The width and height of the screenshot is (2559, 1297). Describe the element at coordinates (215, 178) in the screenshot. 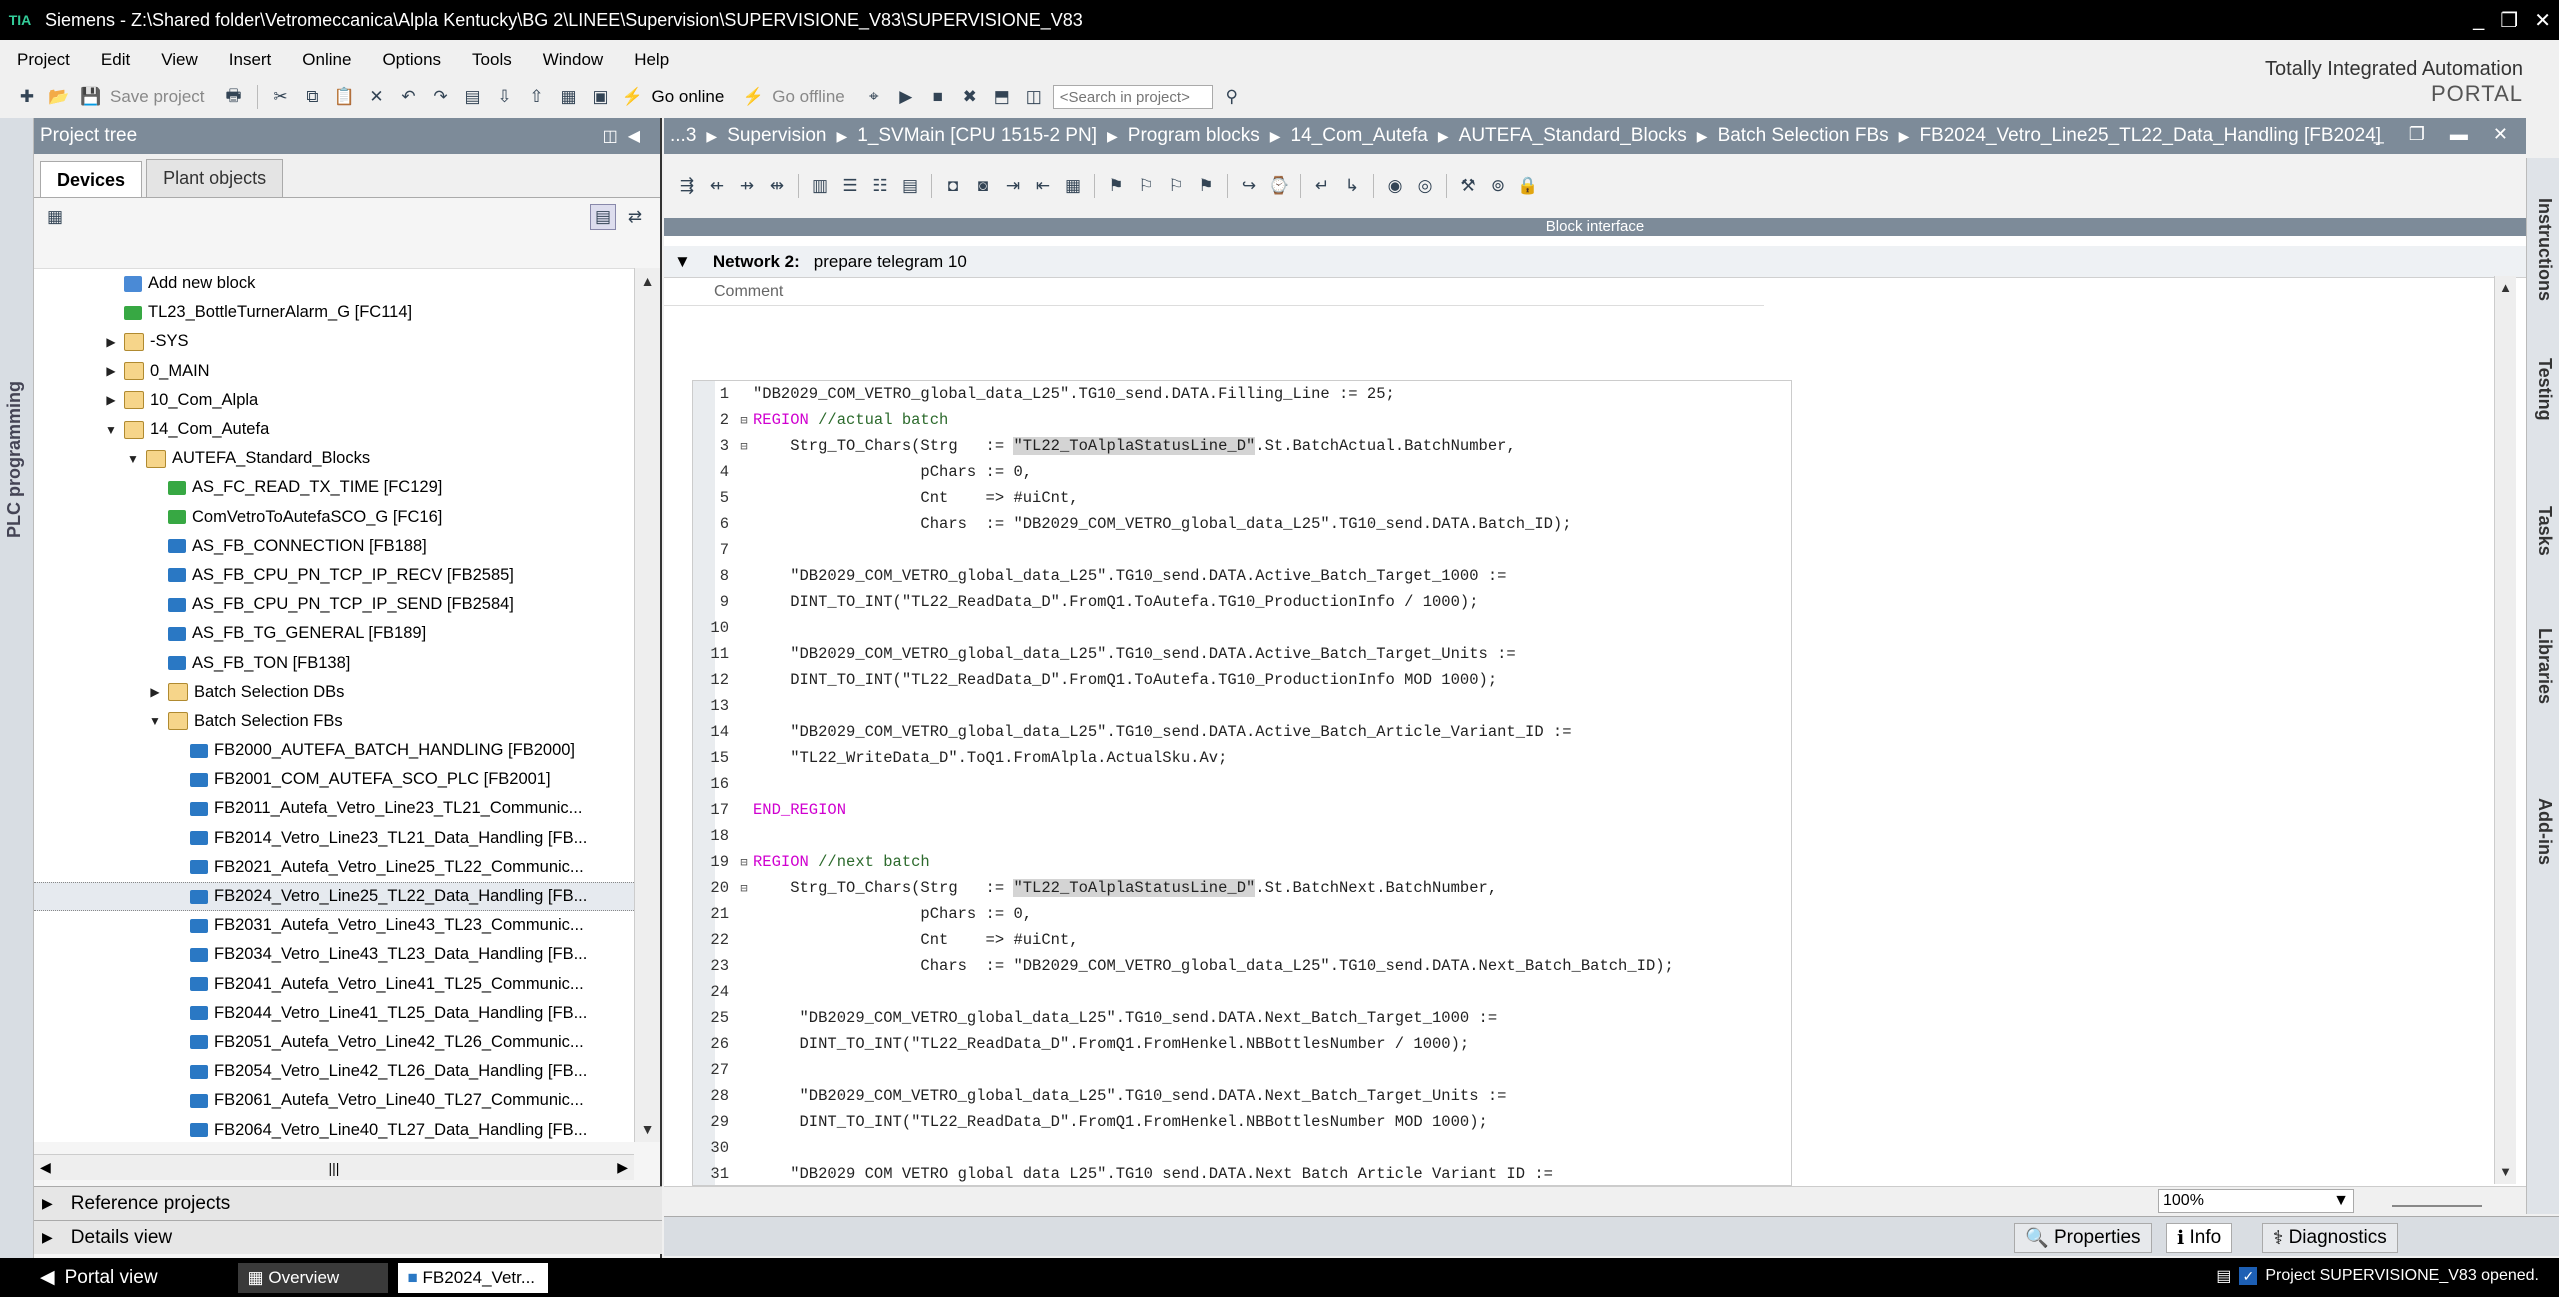

I see `tab-plant-objects: Plant objects` at that location.